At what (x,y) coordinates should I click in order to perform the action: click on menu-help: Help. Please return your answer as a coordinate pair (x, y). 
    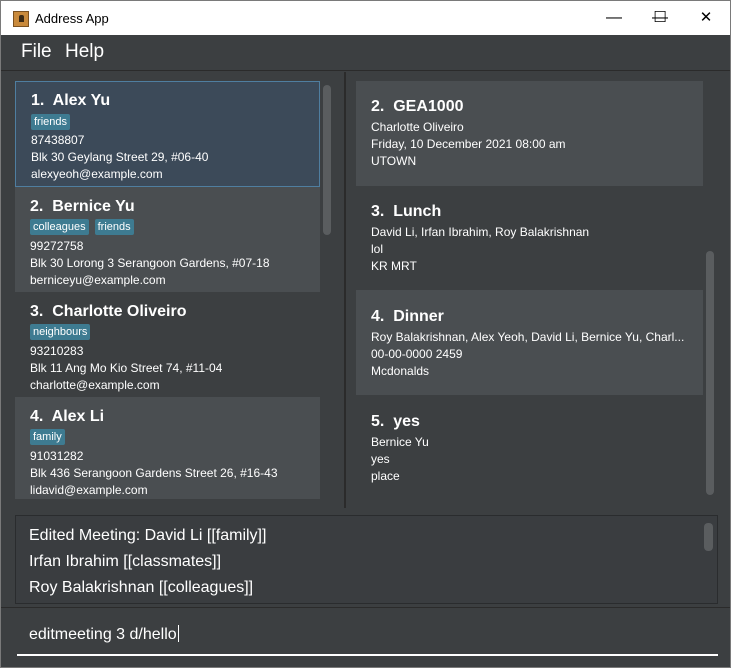
    Looking at the image, I should click on (84, 52).